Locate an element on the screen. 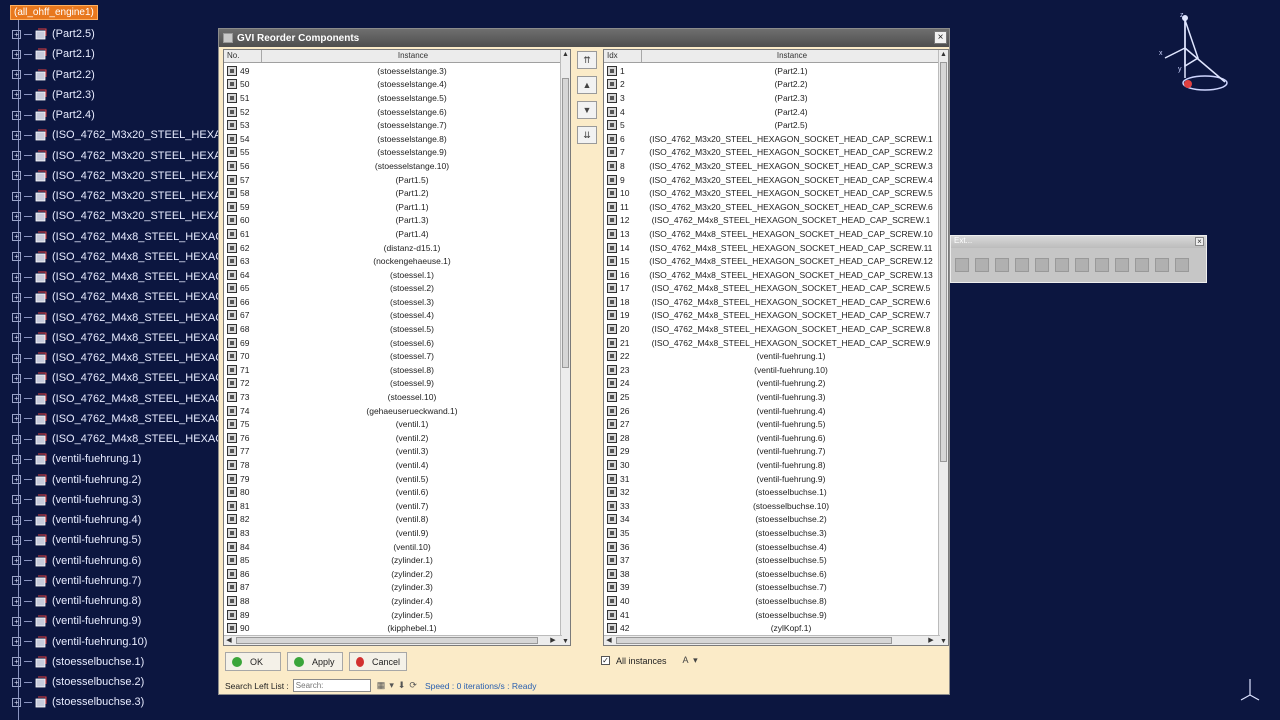  list-row: 26 (ventil-fuehrung.4) is located at coordinates (772, 411).